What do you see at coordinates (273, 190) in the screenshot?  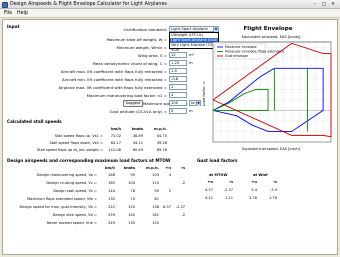 I see `gust-cell: -3.4` at bounding box center [273, 190].